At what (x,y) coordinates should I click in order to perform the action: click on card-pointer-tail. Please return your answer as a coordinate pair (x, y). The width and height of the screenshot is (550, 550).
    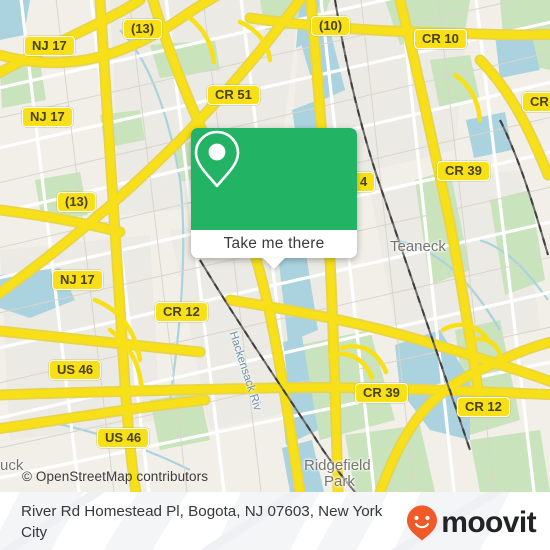
    Looking at the image, I should click on (274, 263).